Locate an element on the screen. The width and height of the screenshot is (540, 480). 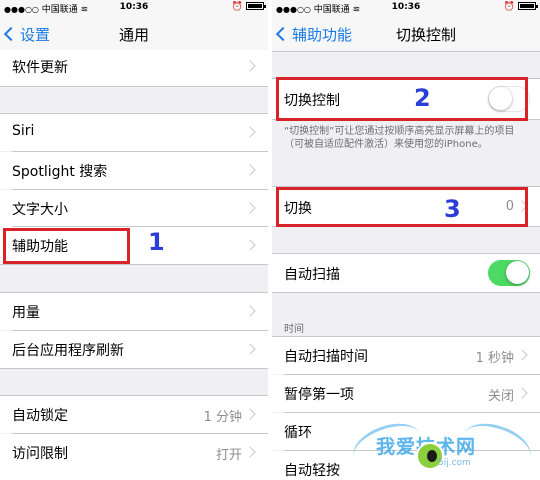
section-header-timing: 时间 is located at coordinates (294, 329).